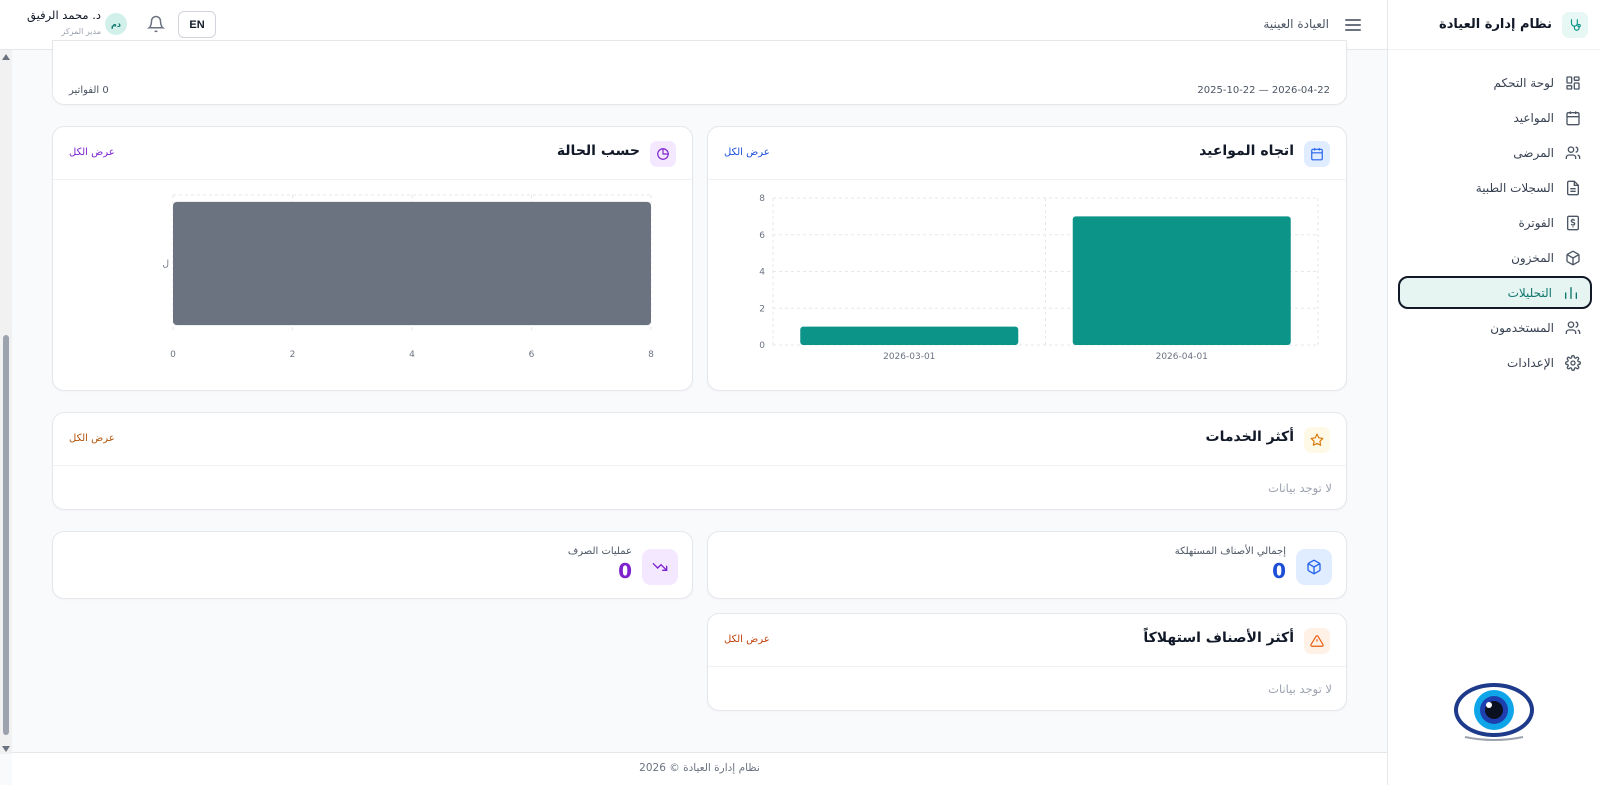 Image resolution: width=1600 pixels, height=785 pixels. I want to click on top-services-card: أكثر الخدمات عرض الكل لا توجد بيانات, so click(699, 461).